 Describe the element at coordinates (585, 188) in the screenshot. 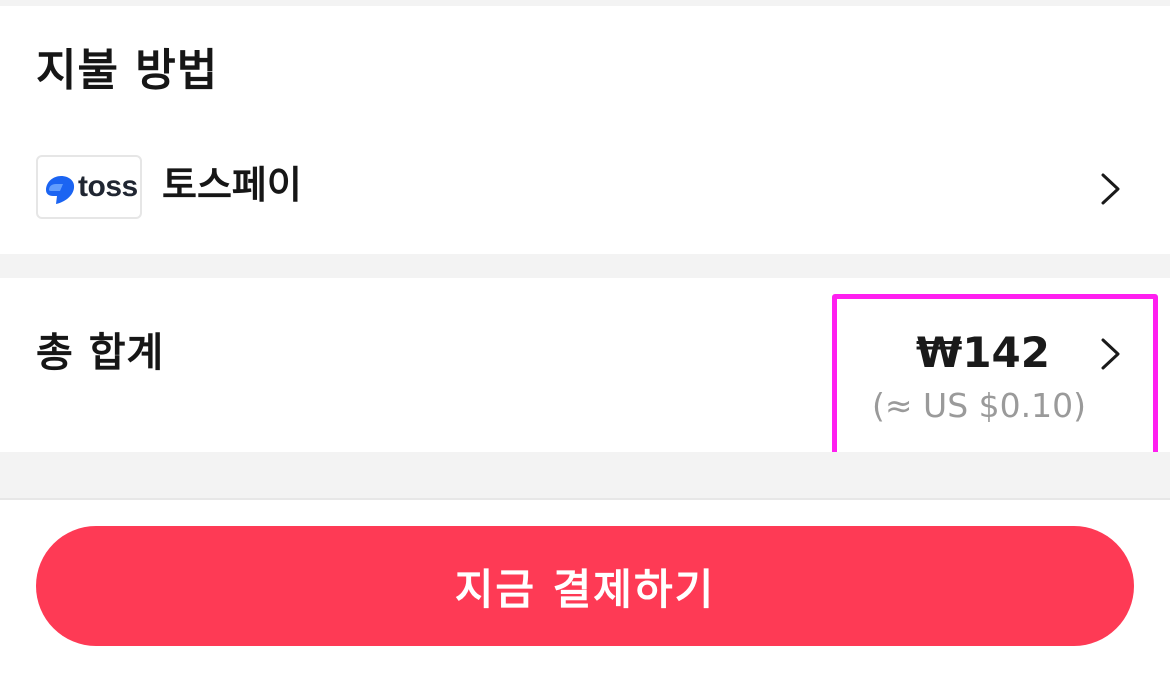

I see `payment-method-row-tosspay: toss 토스페이` at that location.